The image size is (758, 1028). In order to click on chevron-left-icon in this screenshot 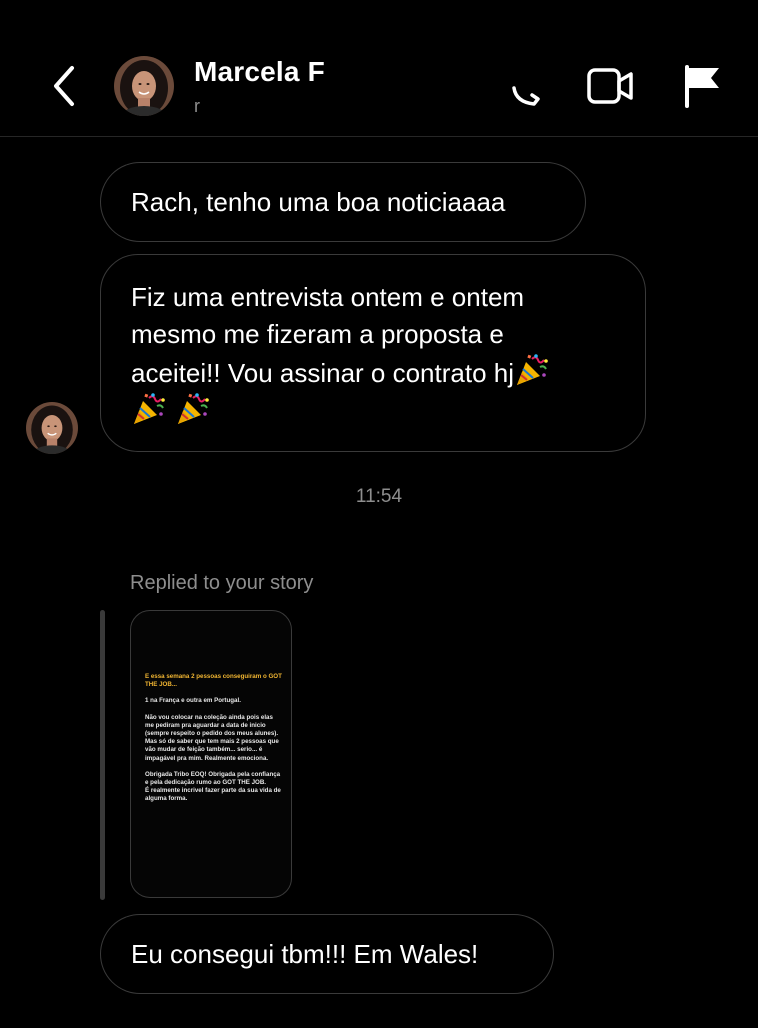, I will do `click(64, 86)`.